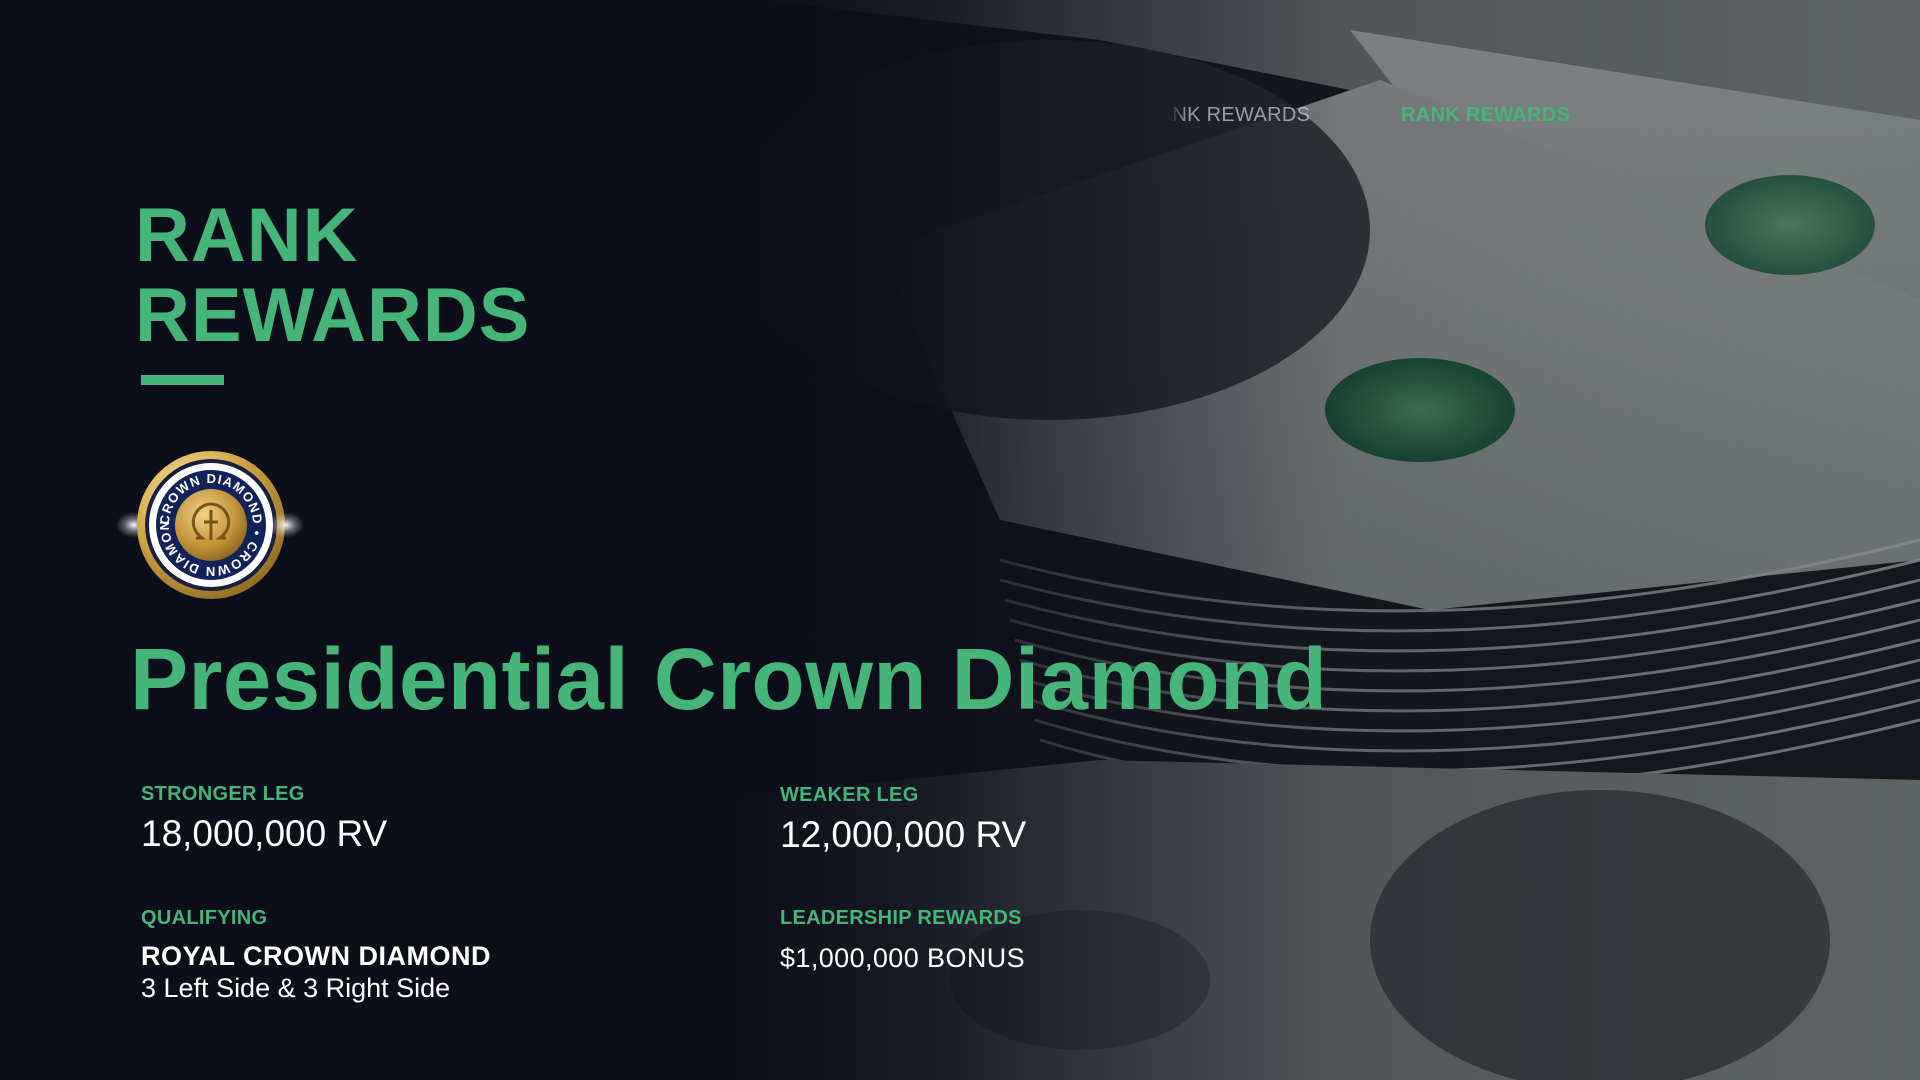 This screenshot has width=1920, height=1080. What do you see at coordinates (286, 525) in the screenshot?
I see `badge-glare-right` at bounding box center [286, 525].